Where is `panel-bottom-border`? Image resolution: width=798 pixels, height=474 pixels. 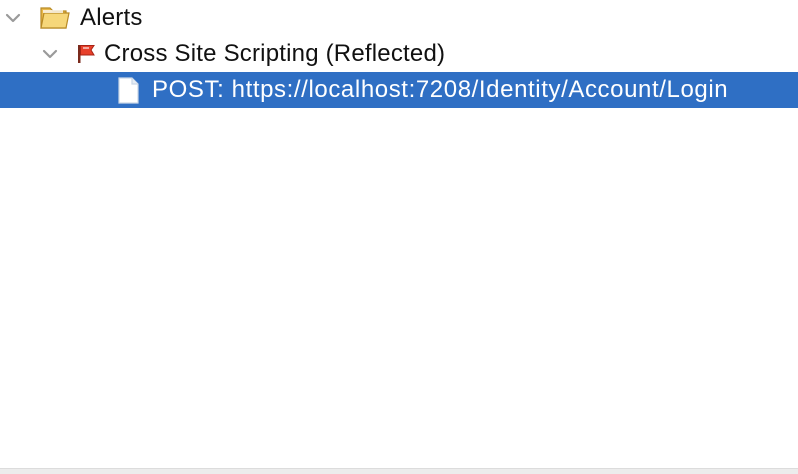 panel-bottom-border is located at coordinates (399, 471).